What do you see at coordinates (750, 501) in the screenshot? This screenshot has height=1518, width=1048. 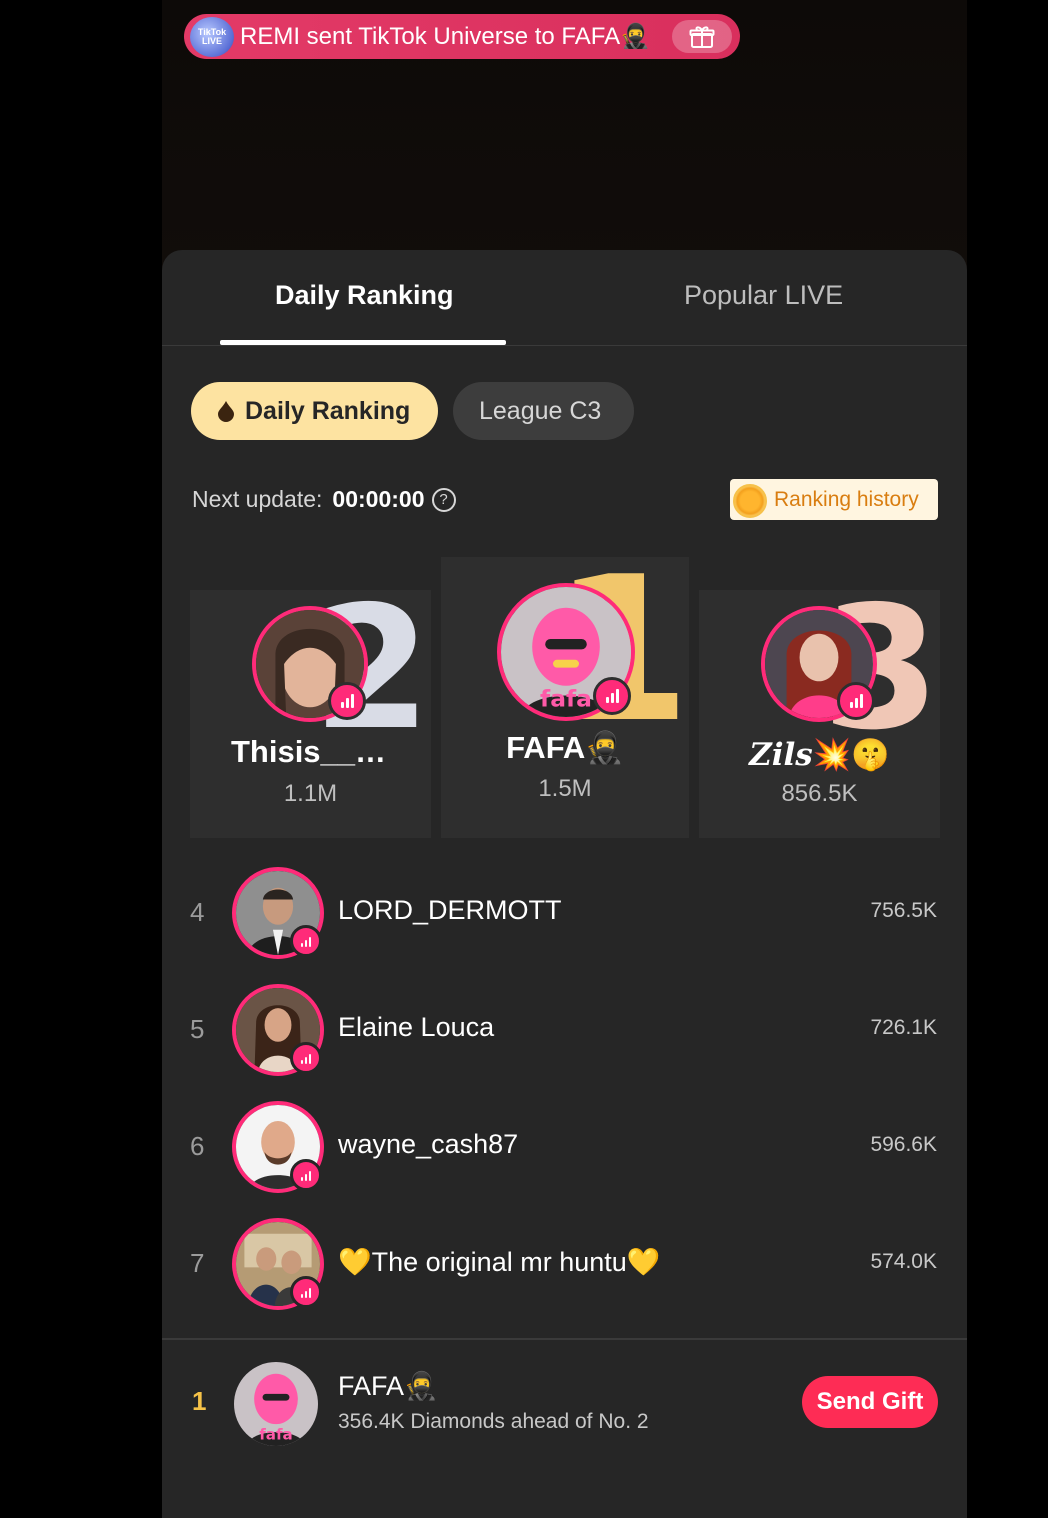 I see `medal-icon` at bounding box center [750, 501].